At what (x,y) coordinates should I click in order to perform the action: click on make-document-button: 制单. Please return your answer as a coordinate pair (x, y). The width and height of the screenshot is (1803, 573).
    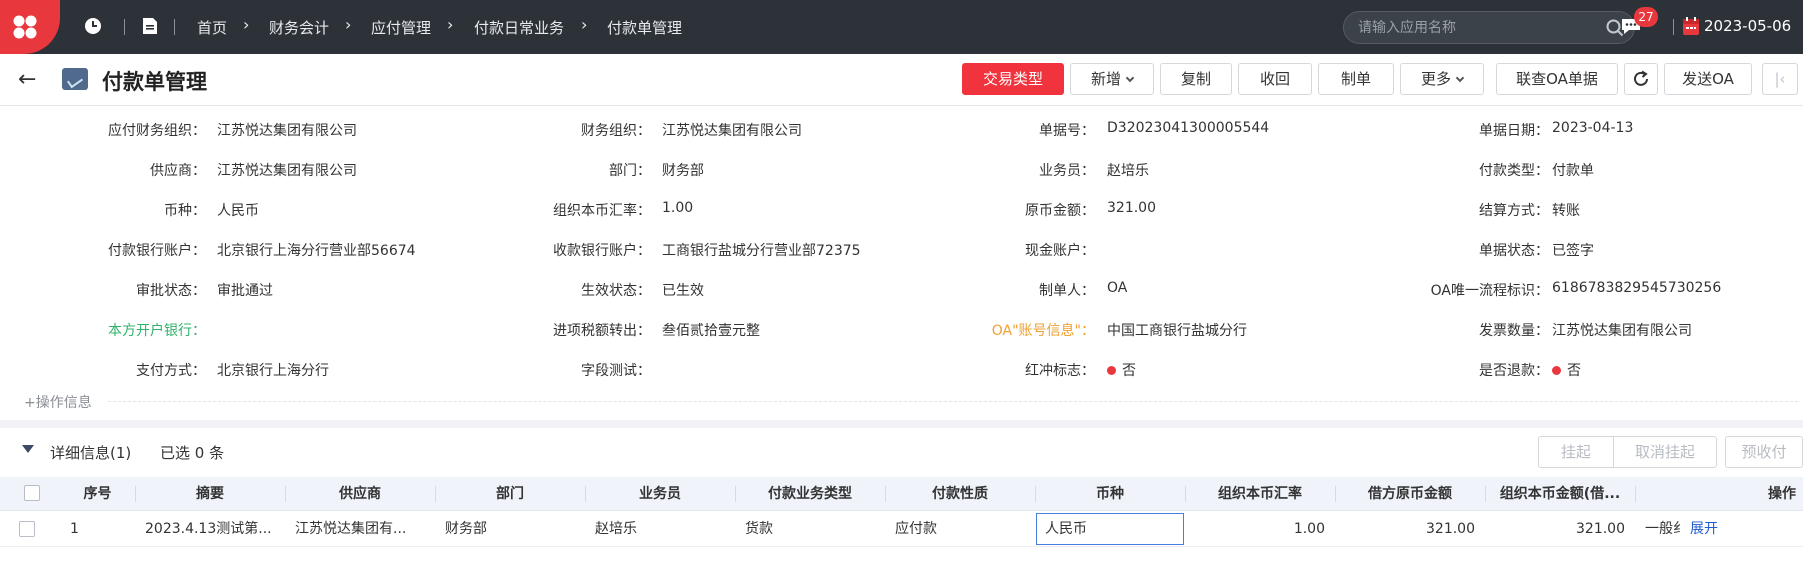
    Looking at the image, I should click on (1356, 79).